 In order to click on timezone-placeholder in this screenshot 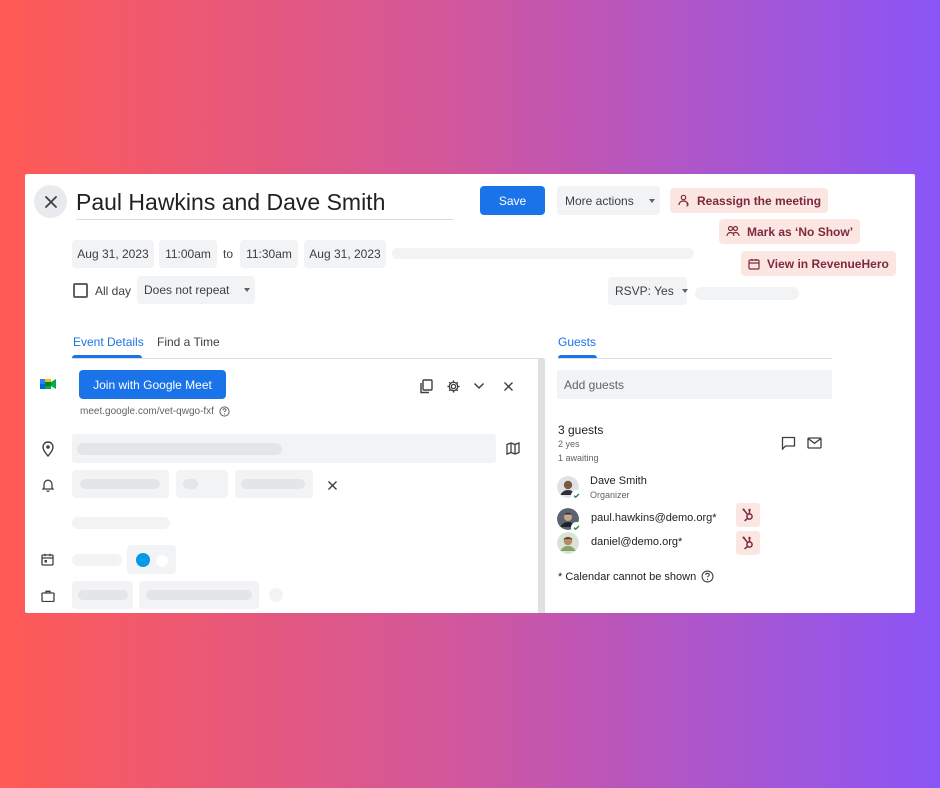, I will do `click(543, 253)`.